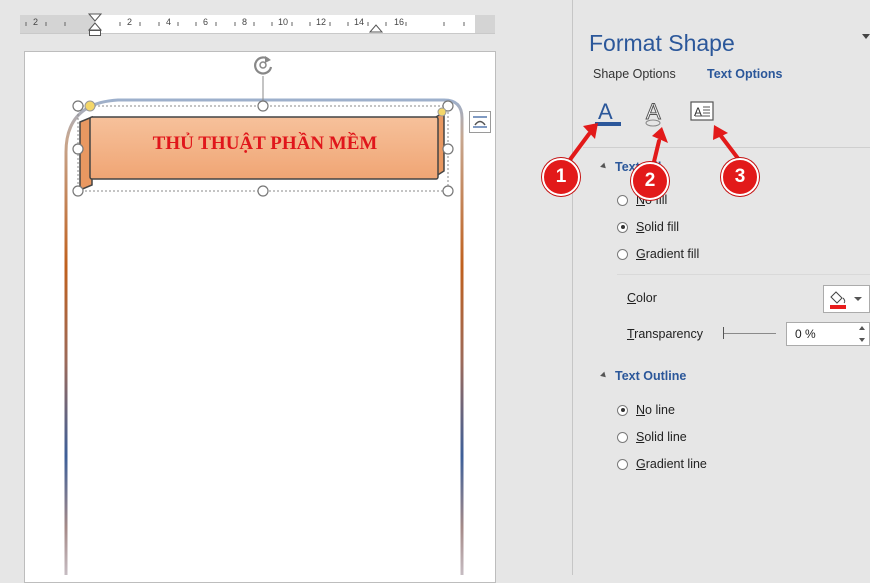 The image size is (870, 583). What do you see at coordinates (90, 106) in the screenshot?
I see `adjust-handle` at bounding box center [90, 106].